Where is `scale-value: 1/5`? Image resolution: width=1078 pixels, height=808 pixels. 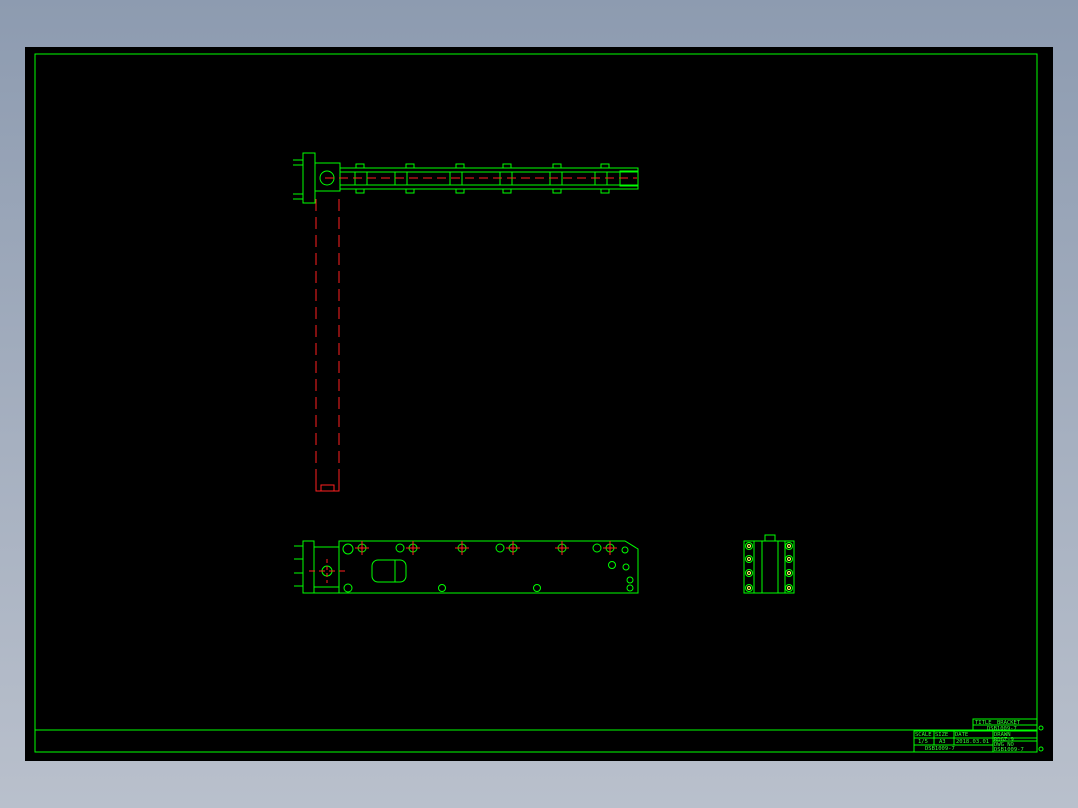
scale-value: 1/5 is located at coordinates (923, 742).